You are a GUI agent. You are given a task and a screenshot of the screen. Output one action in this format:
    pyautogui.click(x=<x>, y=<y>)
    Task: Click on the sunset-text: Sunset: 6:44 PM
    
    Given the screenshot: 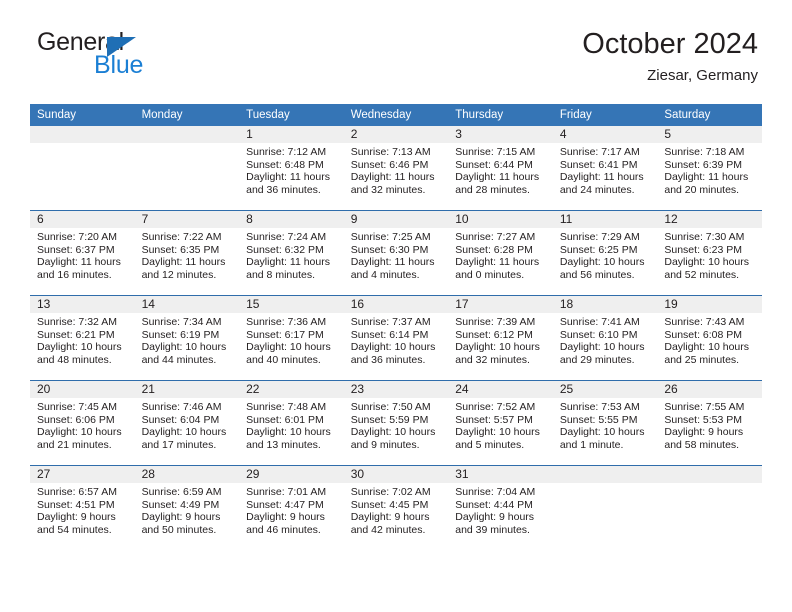 What is the action you would take?
    pyautogui.click(x=494, y=164)
    